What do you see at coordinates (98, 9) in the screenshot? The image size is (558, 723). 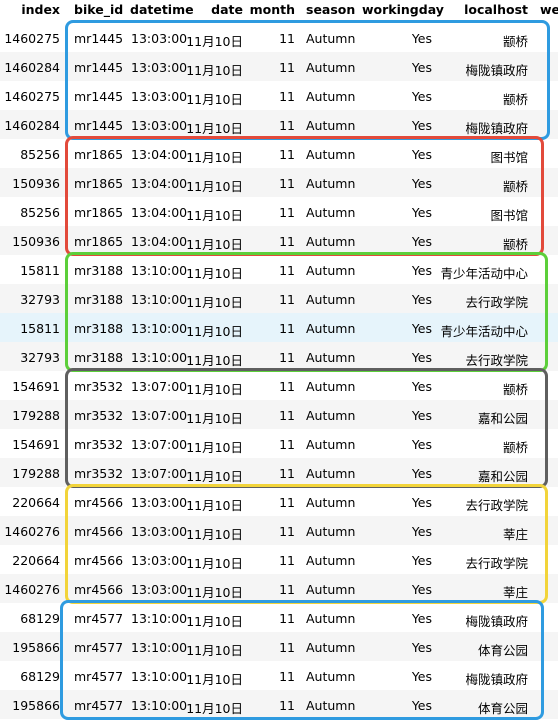 I see `col-header-bike-id: bike_id` at bounding box center [98, 9].